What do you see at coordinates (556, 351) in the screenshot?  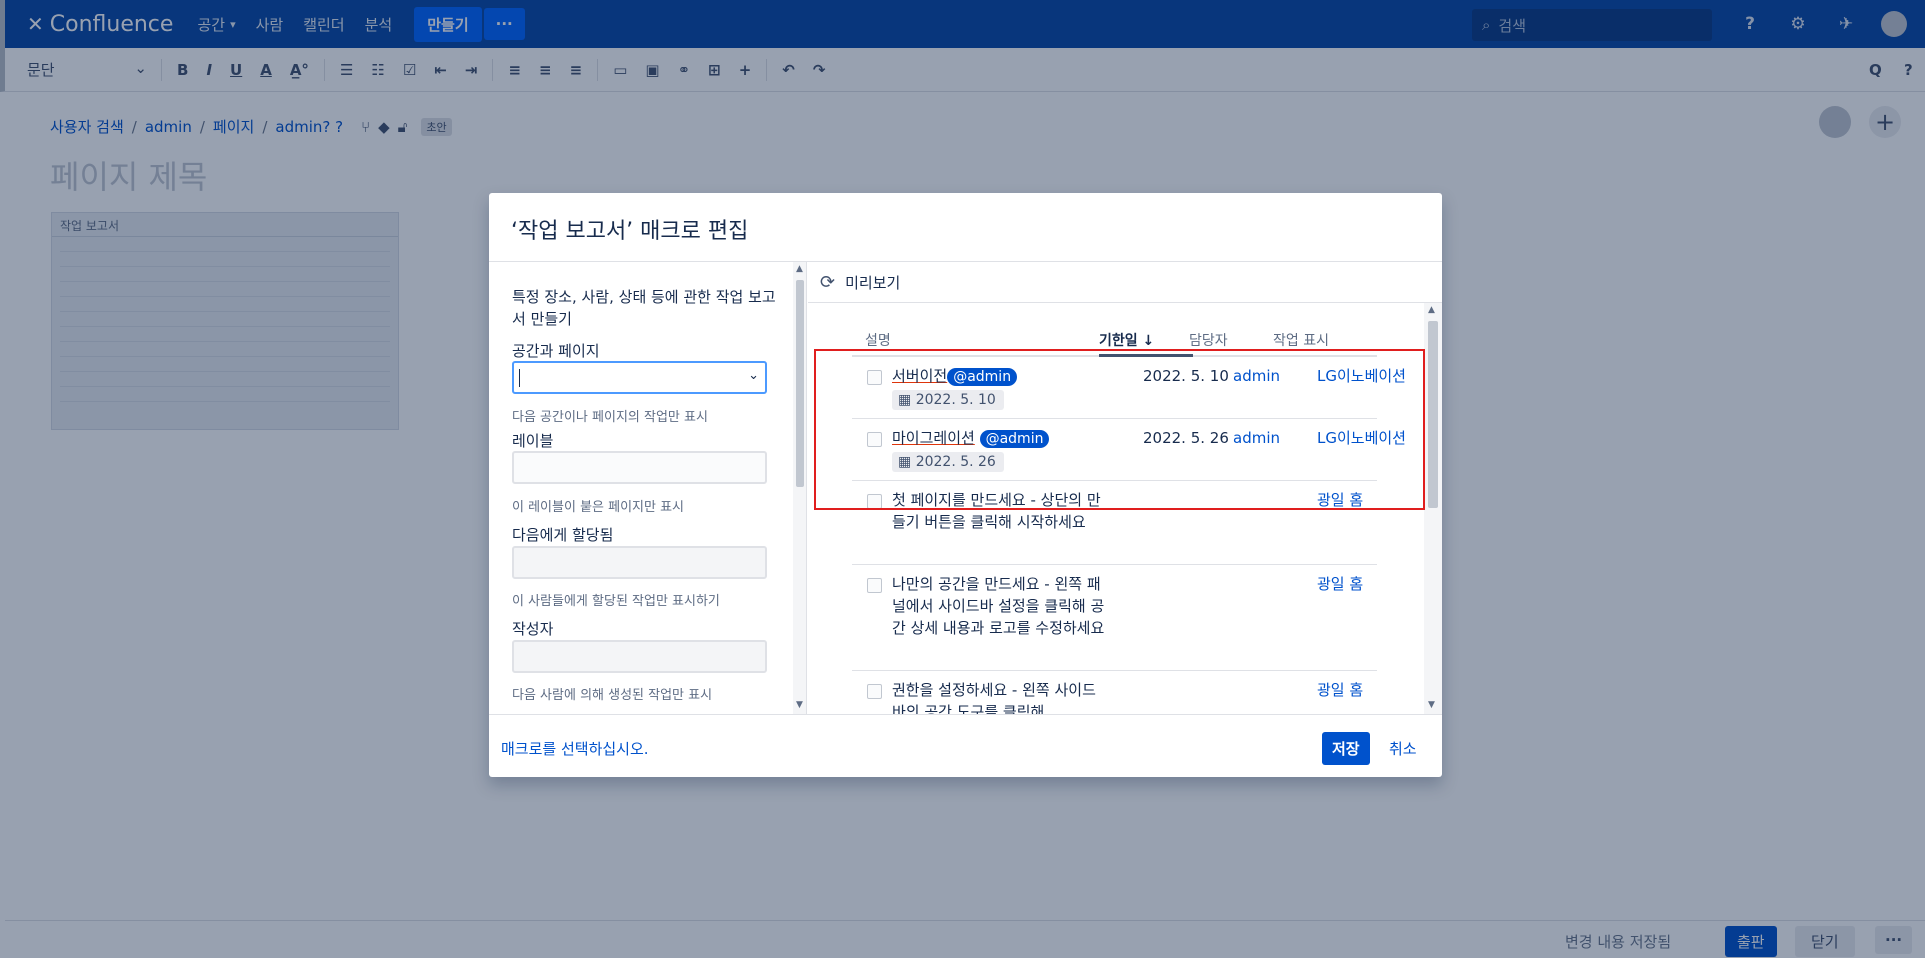 I see `field-label: 공간과 페이지` at bounding box center [556, 351].